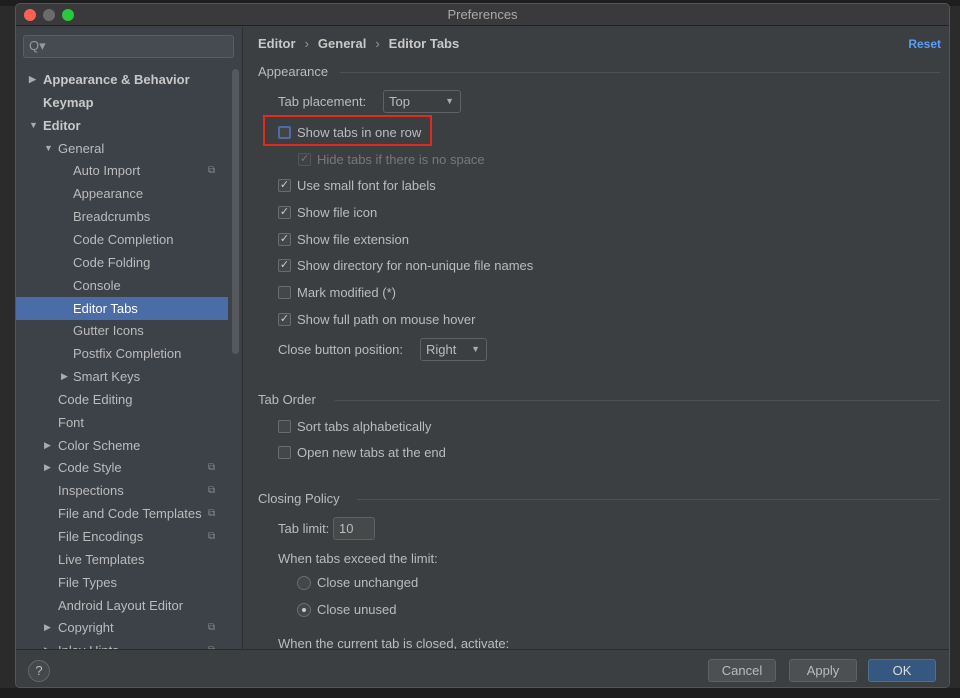 This screenshot has width=960, height=698. I want to click on sidebar-item-console: Console, so click(122, 285).